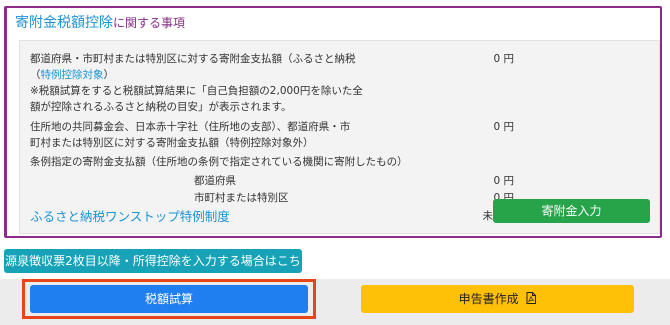 The height and width of the screenshot is (325, 670). What do you see at coordinates (503, 181) in the screenshot?
I see `jorei-prefecture-amount: 0 円` at bounding box center [503, 181].